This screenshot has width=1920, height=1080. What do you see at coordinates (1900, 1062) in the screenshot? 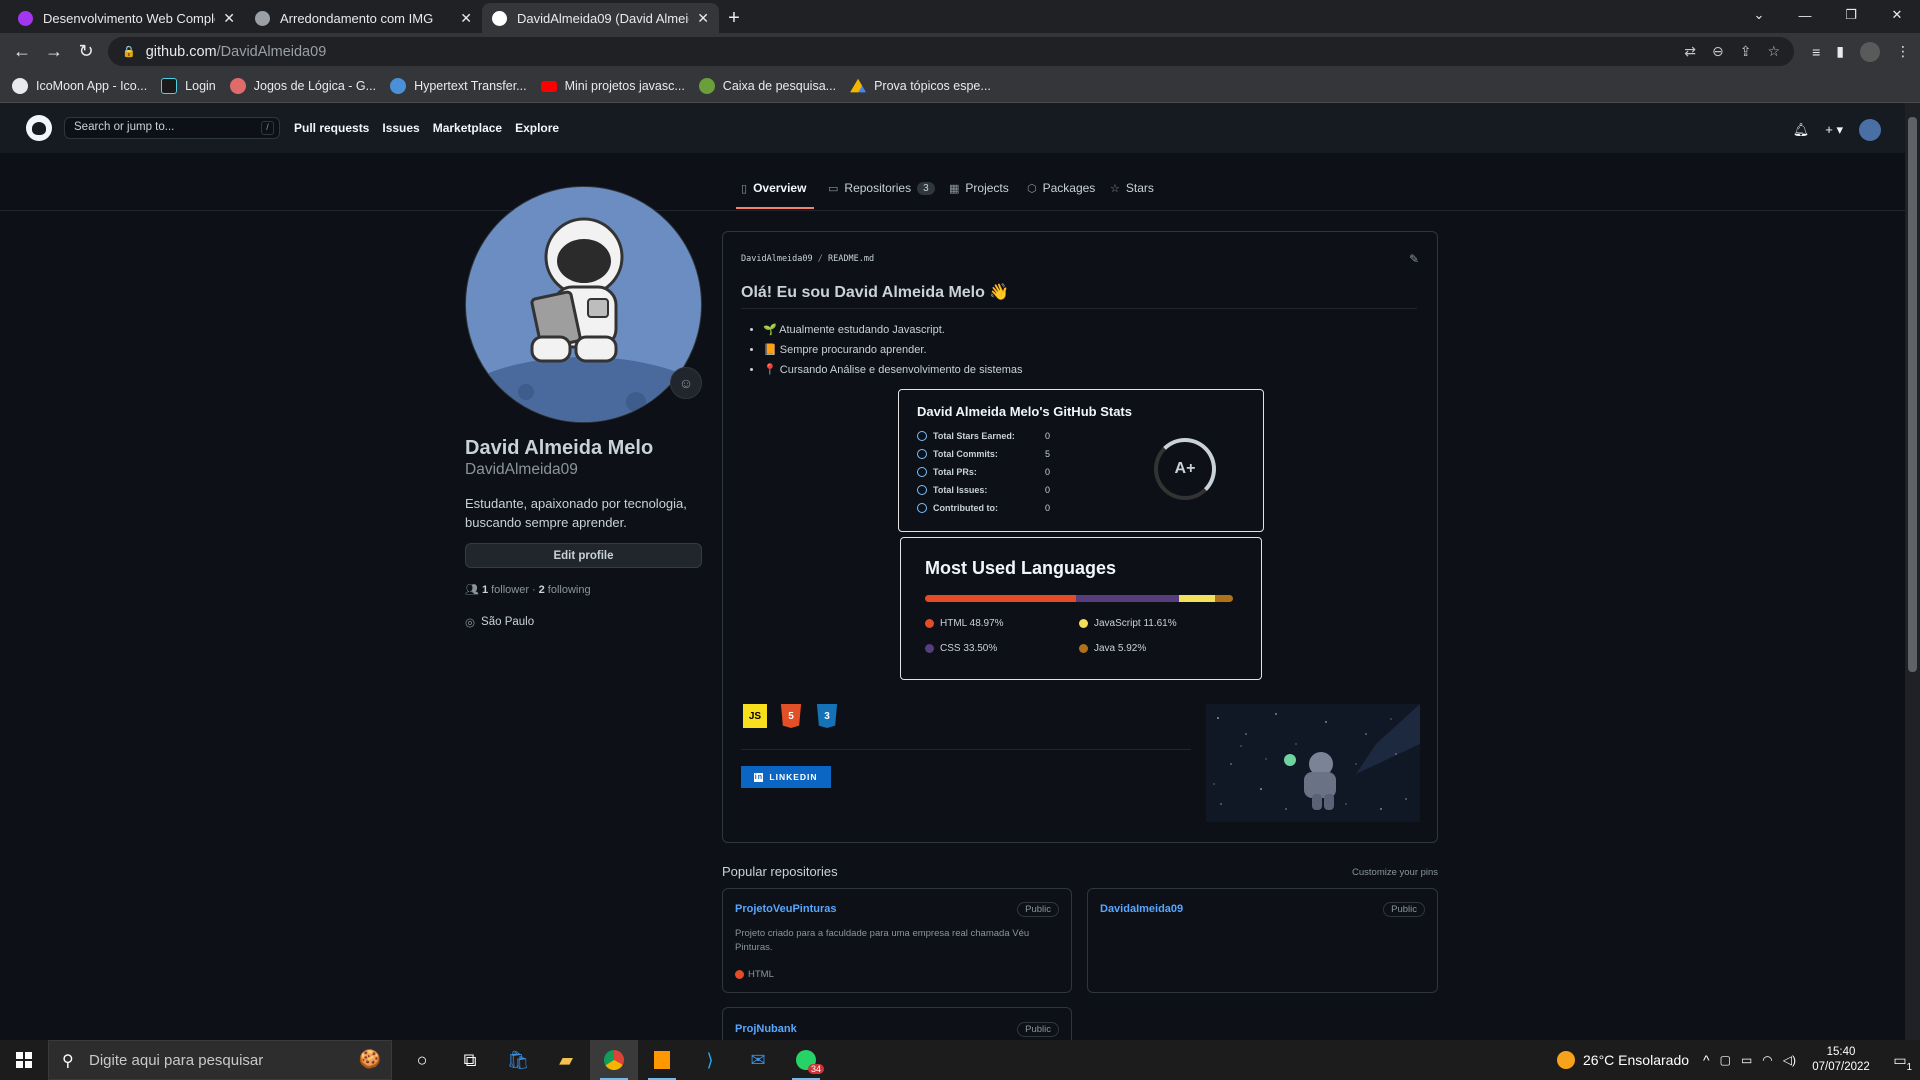
I see `notifications-icon: ▭ 1` at bounding box center [1900, 1062].